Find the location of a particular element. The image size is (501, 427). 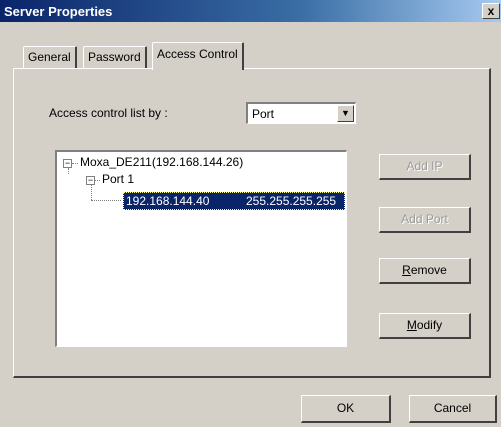

window-title: Server Properties is located at coordinates (58, 11).